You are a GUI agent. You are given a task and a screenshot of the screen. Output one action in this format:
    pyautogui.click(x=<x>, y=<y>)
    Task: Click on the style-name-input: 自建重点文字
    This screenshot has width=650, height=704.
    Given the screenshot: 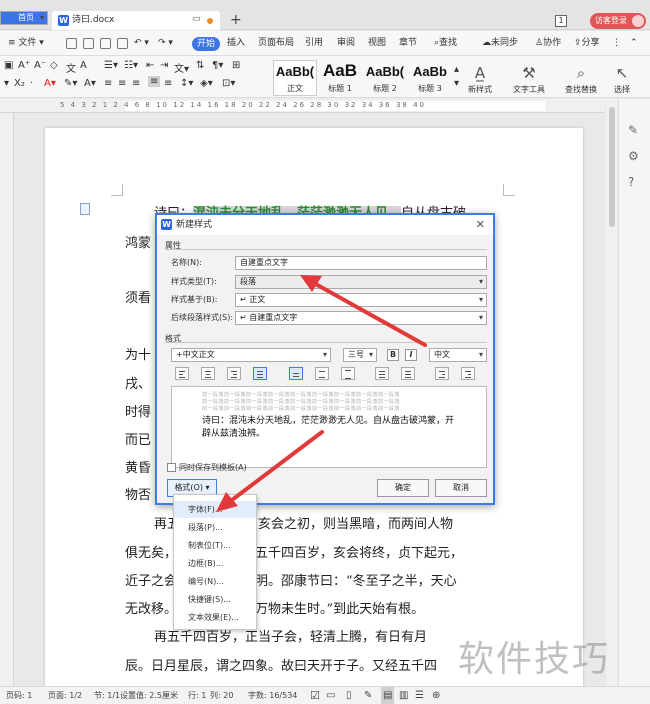 What is the action you would take?
    pyautogui.click(x=361, y=263)
    